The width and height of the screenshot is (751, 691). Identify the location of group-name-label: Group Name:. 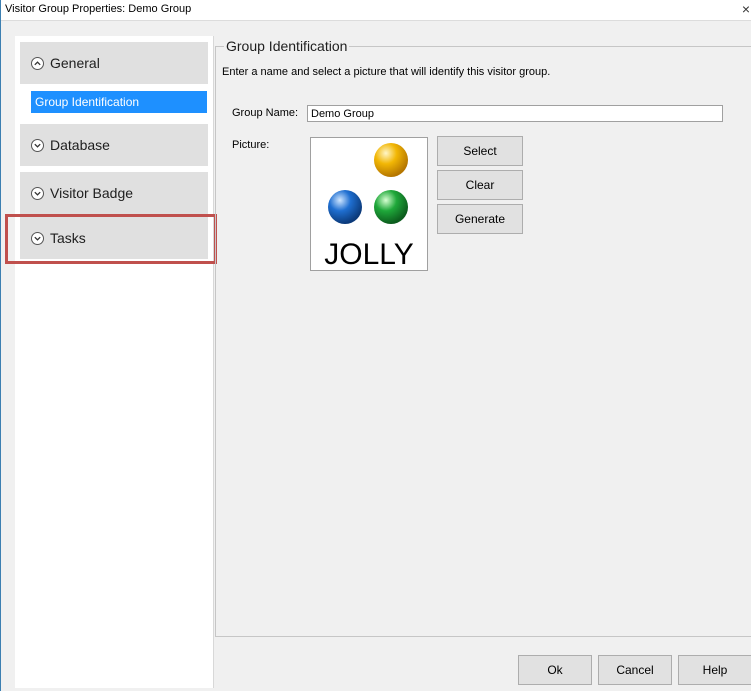
(265, 113).